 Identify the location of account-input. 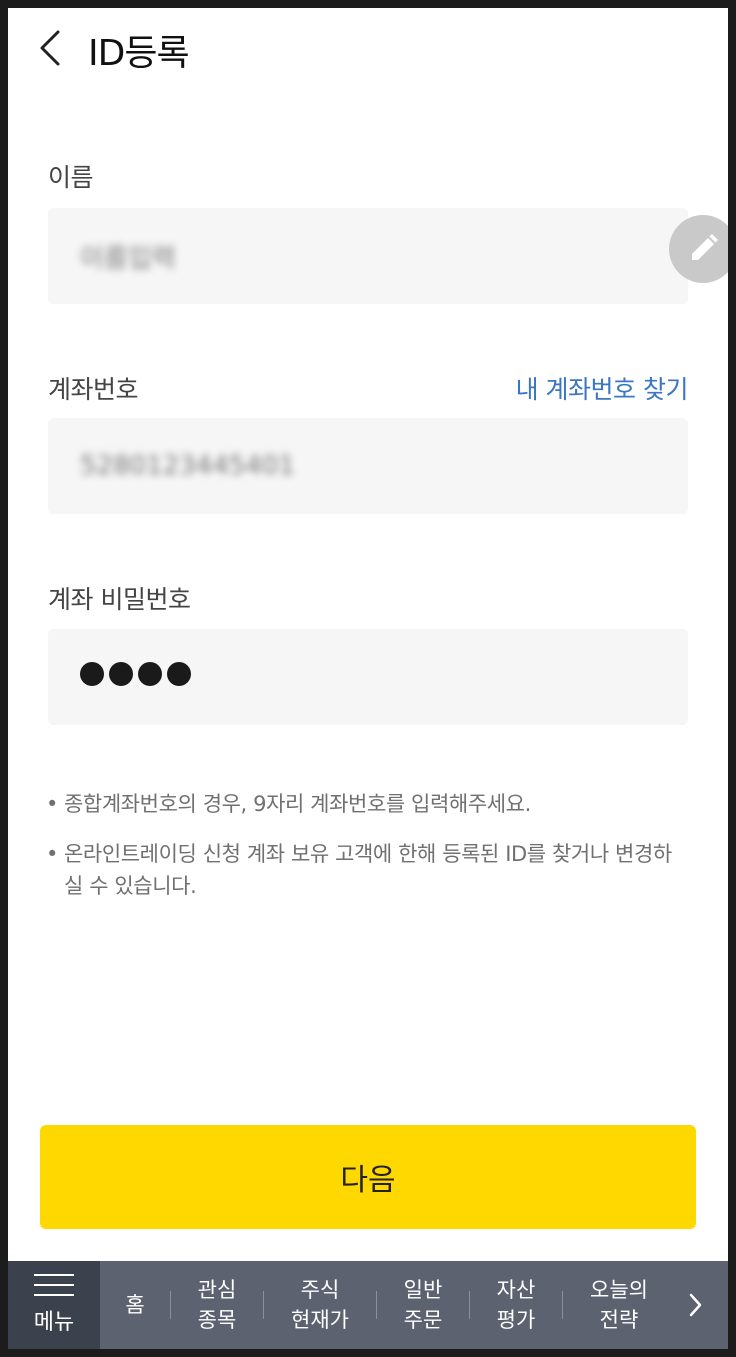
(360, 466).